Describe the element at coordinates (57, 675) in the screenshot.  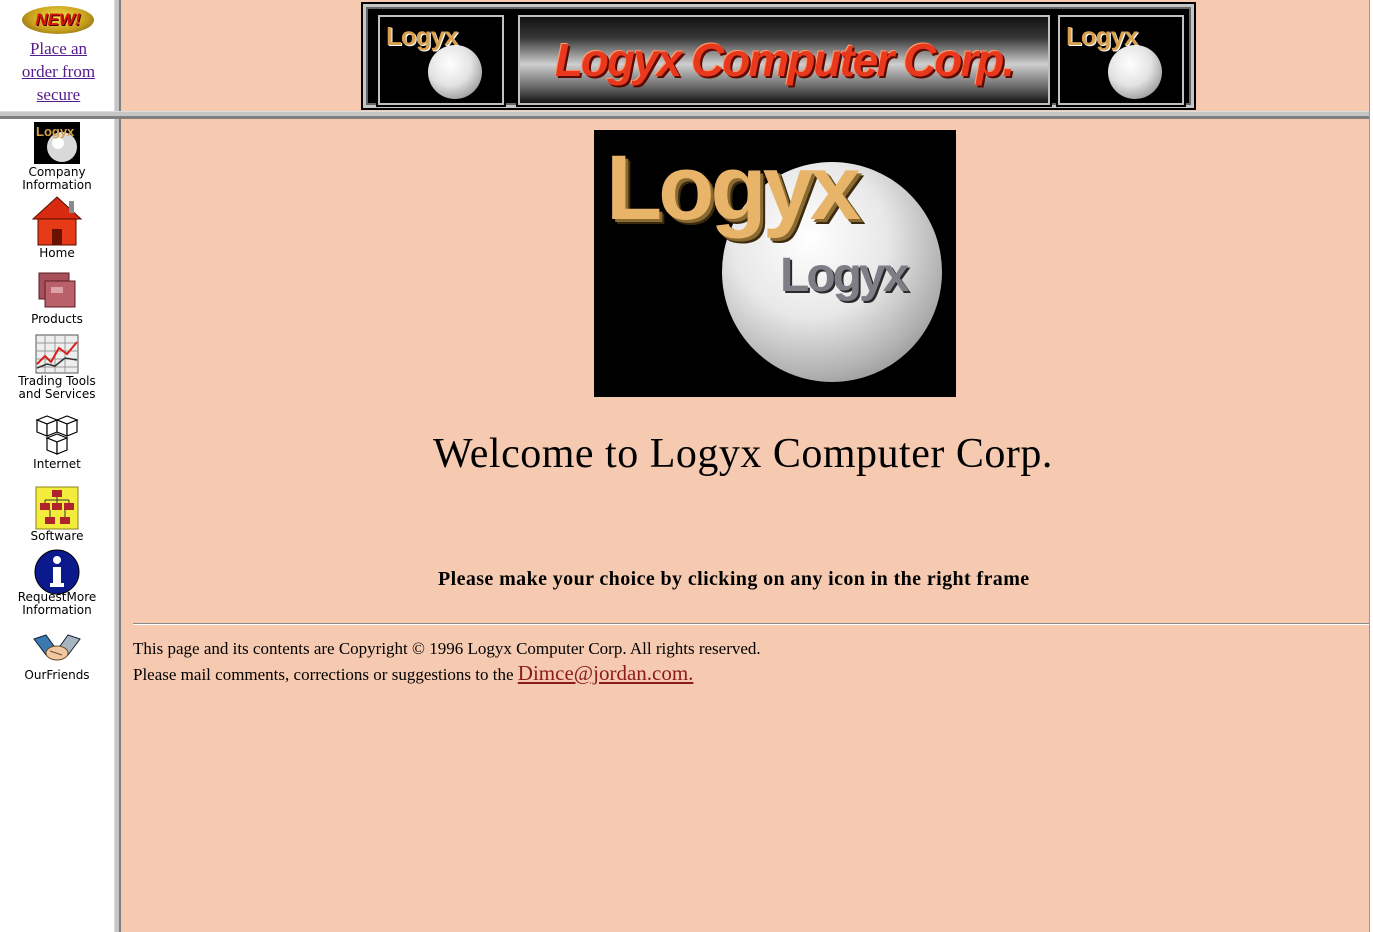
I see `nav-our-friends-label: OurFriends` at that location.